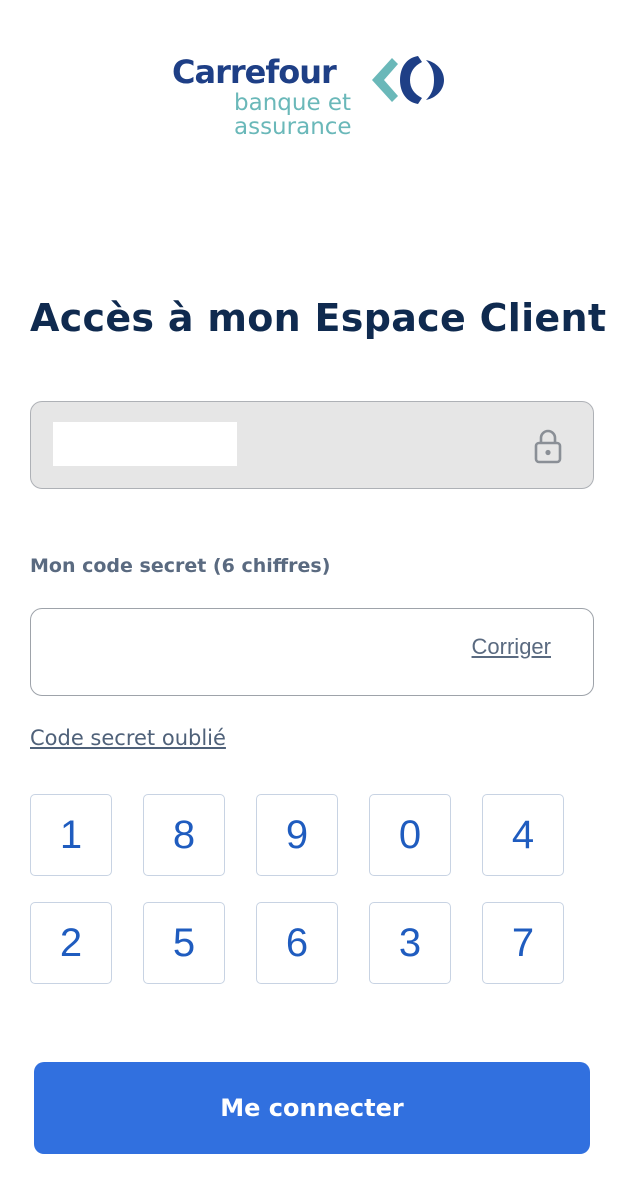  Describe the element at coordinates (184, 943) in the screenshot. I see `keypad-key: 5` at that location.